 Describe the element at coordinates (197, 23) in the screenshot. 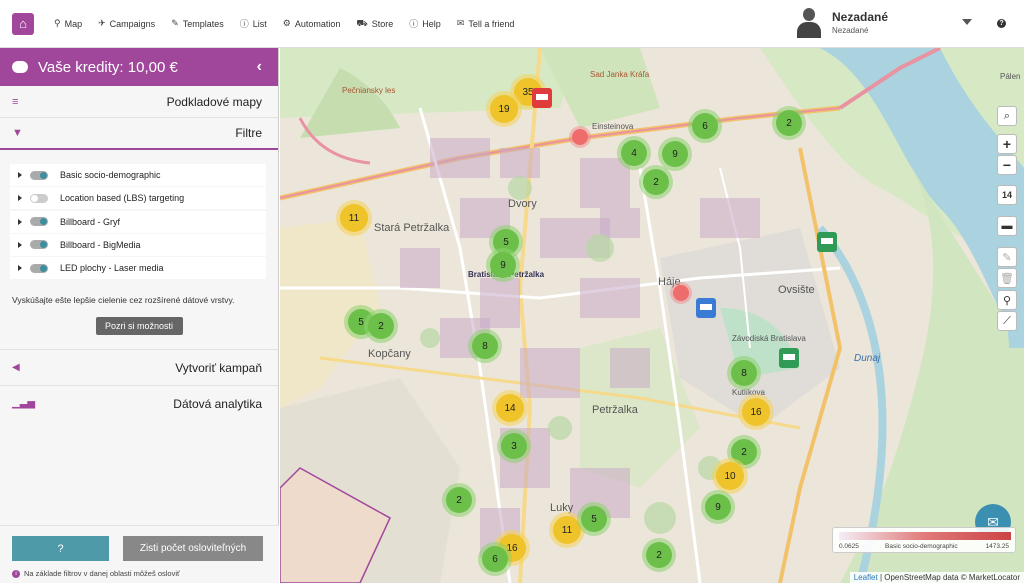

I see `nav-templates: ✎ Templates` at that location.